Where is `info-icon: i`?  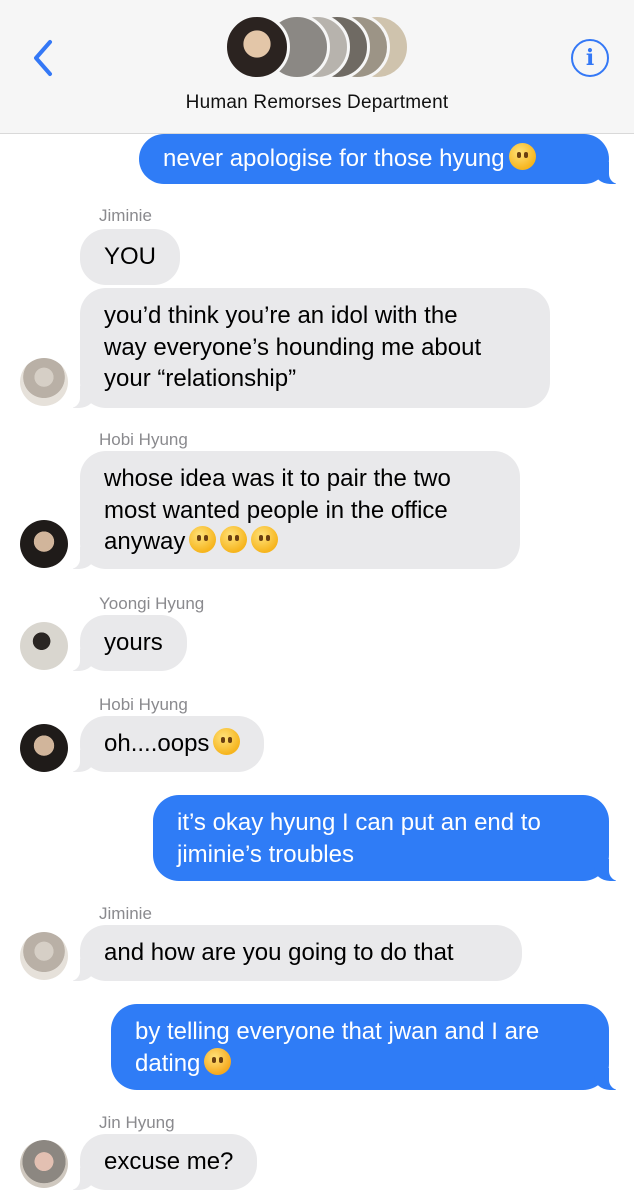
info-icon: i is located at coordinates (590, 58).